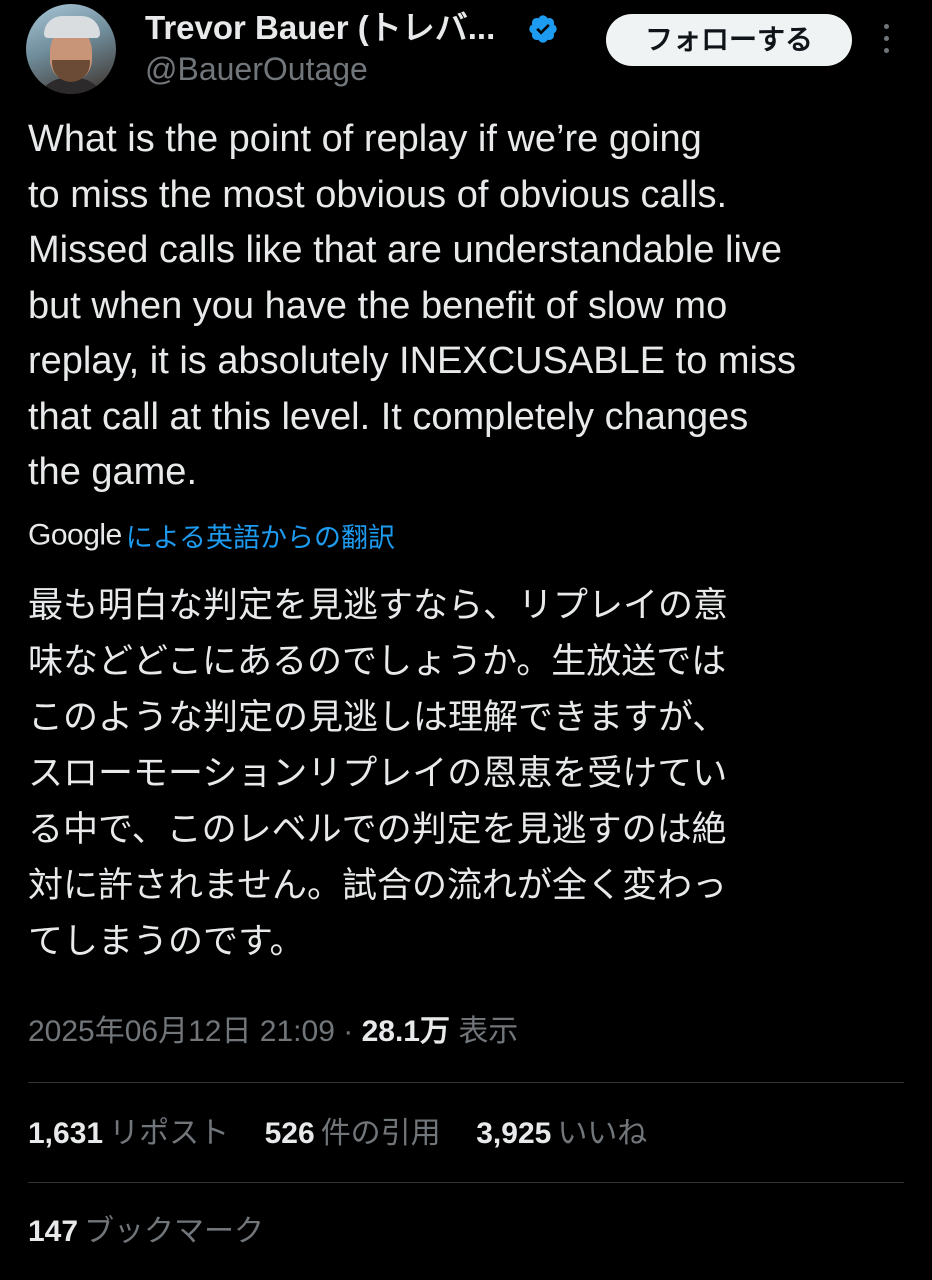 This screenshot has width=932, height=1280. Describe the element at coordinates (181, 1031) in the screenshot. I see `timestamp: 2025年06月12日 21:09` at that location.